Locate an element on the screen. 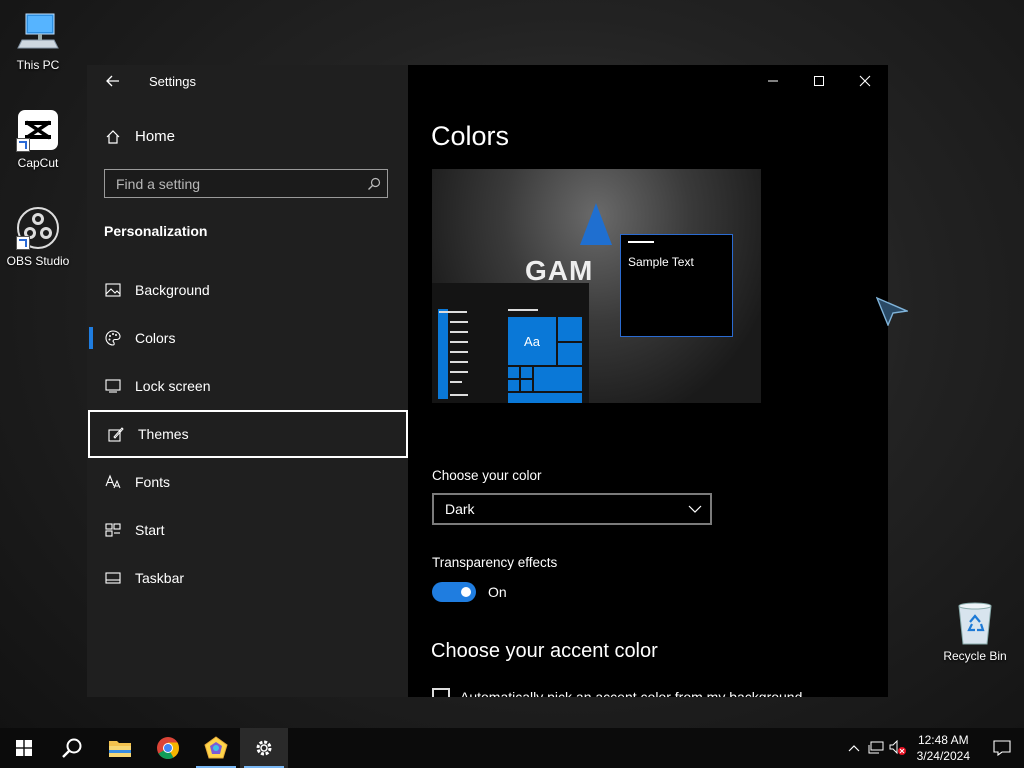 The width and height of the screenshot is (1024, 768). notification-center-button is located at coordinates (1002, 748).